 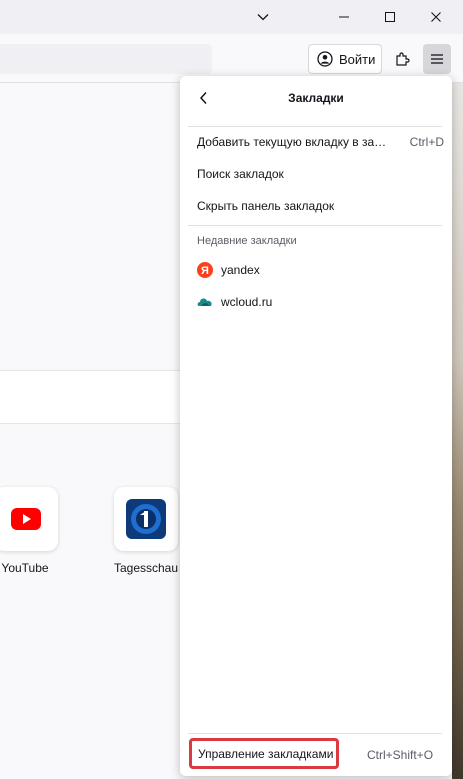 I want to click on minimize-icon, so click(x=344, y=17).